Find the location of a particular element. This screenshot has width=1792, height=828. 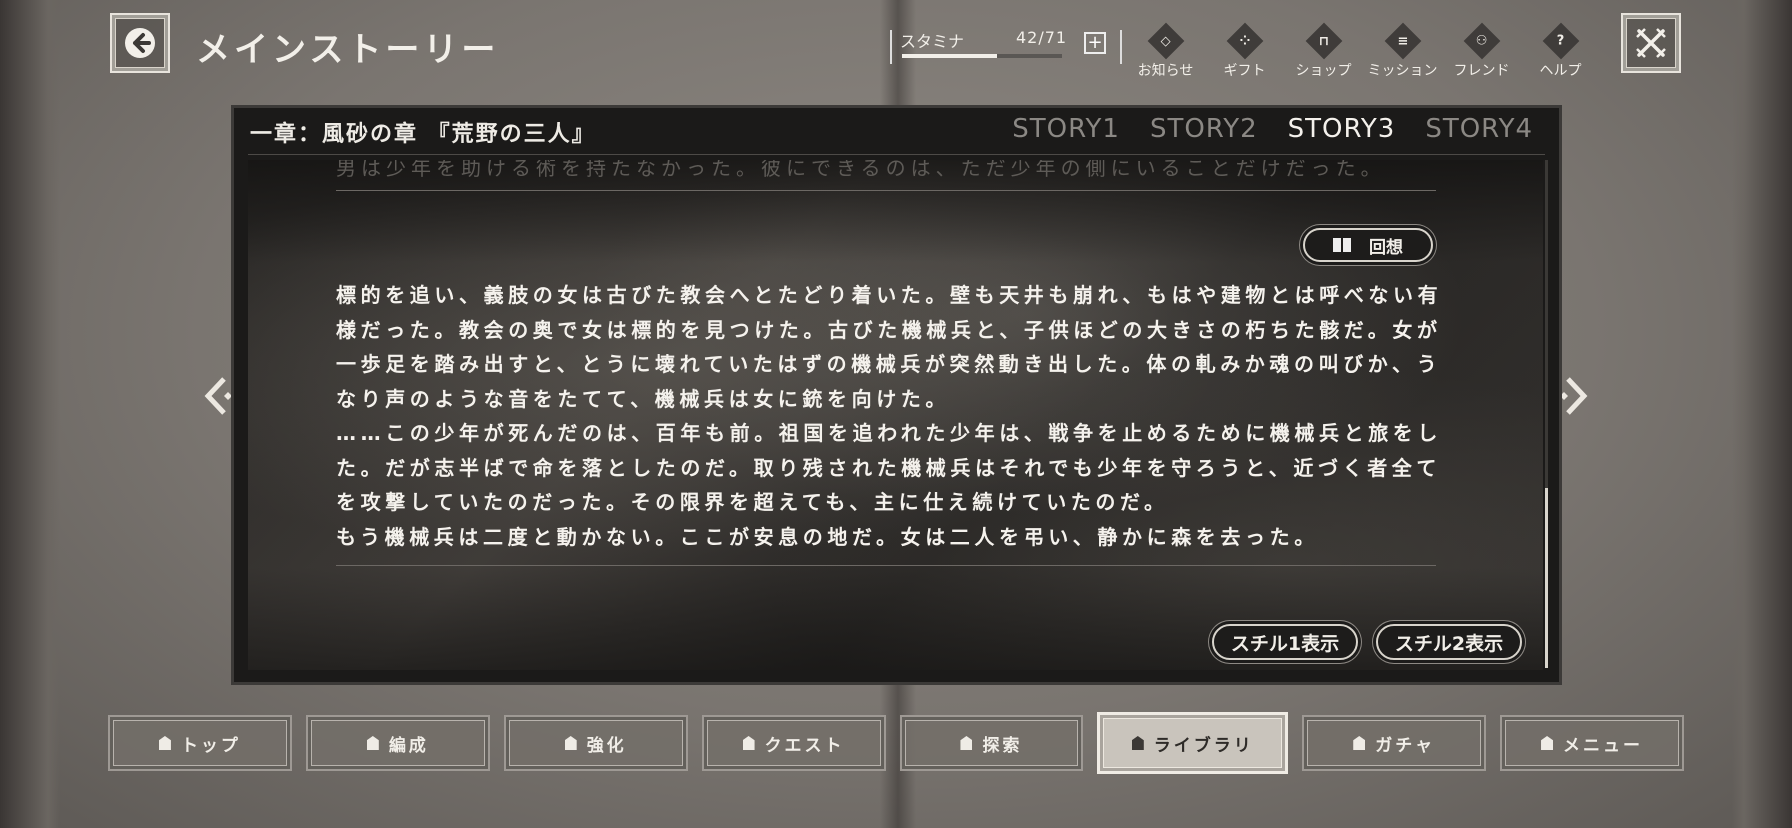

show-still-1-button: スチル1表示 is located at coordinates (1285, 642).